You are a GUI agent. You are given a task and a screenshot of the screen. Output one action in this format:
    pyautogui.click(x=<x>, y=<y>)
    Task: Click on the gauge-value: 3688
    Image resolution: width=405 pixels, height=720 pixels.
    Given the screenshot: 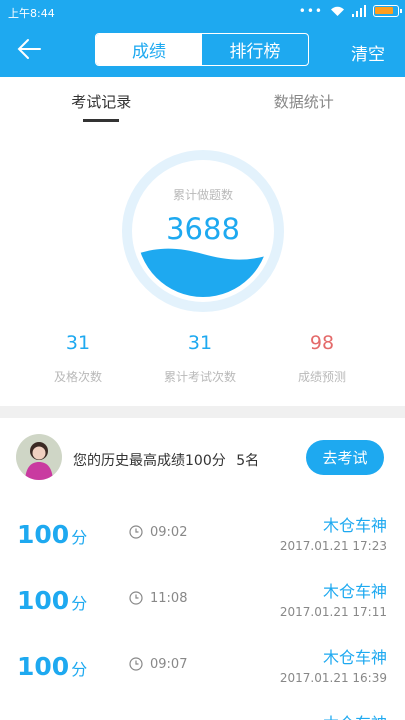 What is the action you would take?
    pyautogui.click(x=203, y=229)
    